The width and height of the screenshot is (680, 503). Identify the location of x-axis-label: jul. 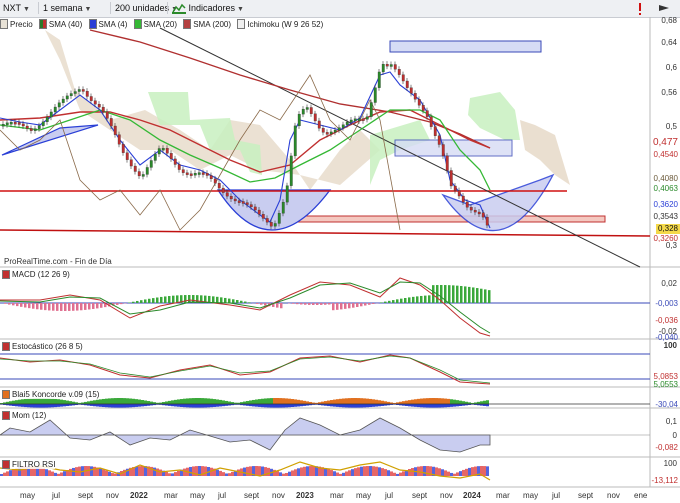
(222, 495).